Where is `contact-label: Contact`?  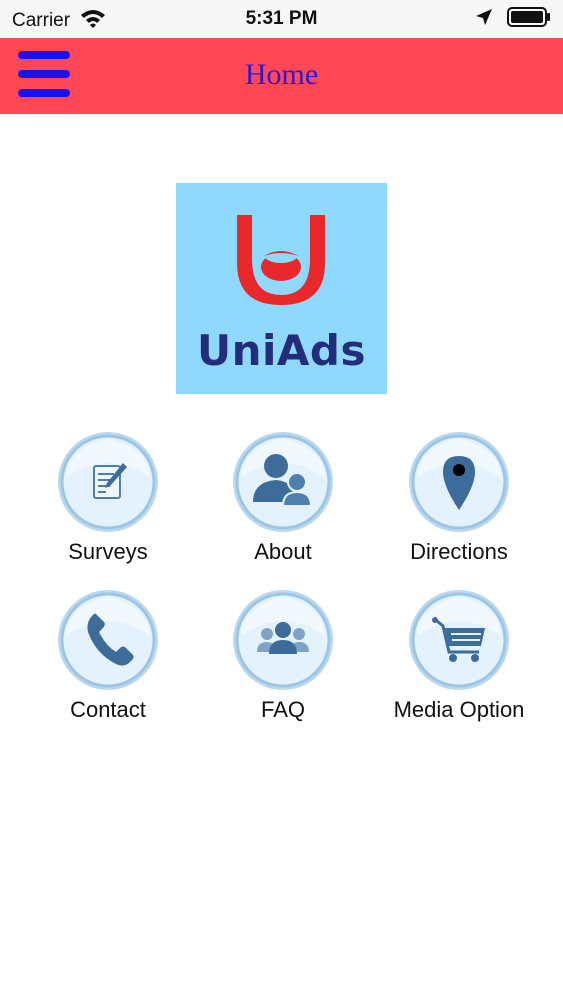 contact-label: Contact is located at coordinates (108, 709).